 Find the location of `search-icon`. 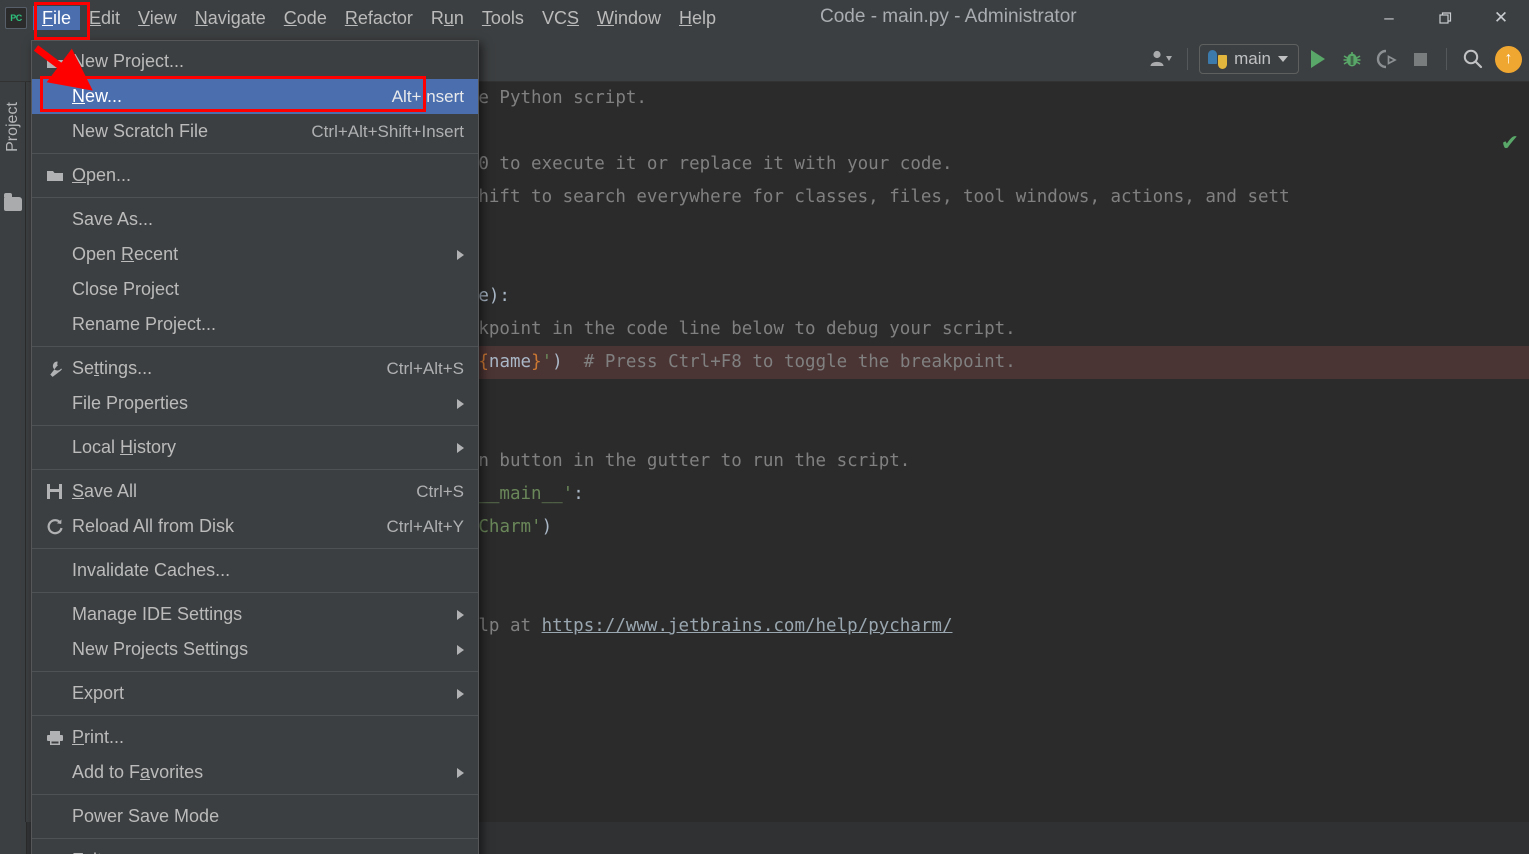

search-icon is located at coordinates (1473, 59).